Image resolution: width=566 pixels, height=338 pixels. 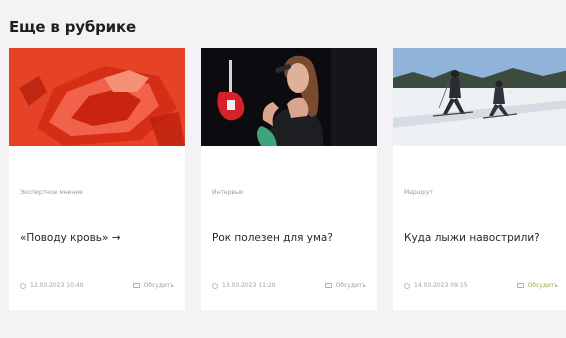 I want to click on article-title: Куда лыжи навострили?, so click(x=482, y=238).